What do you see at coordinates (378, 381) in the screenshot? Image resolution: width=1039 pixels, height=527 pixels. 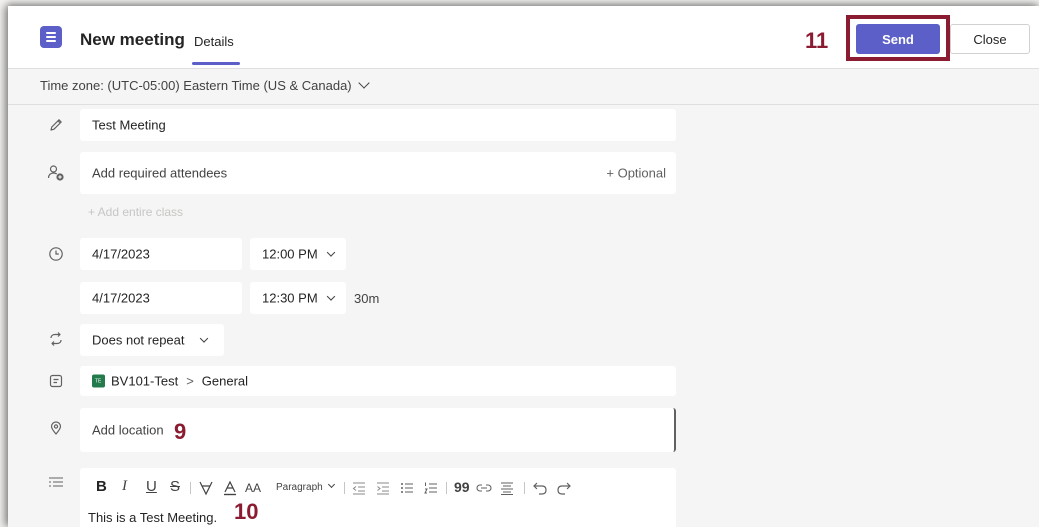 I see `channel-input: TE BV101-Test > General` at bounding box center [378, 381].